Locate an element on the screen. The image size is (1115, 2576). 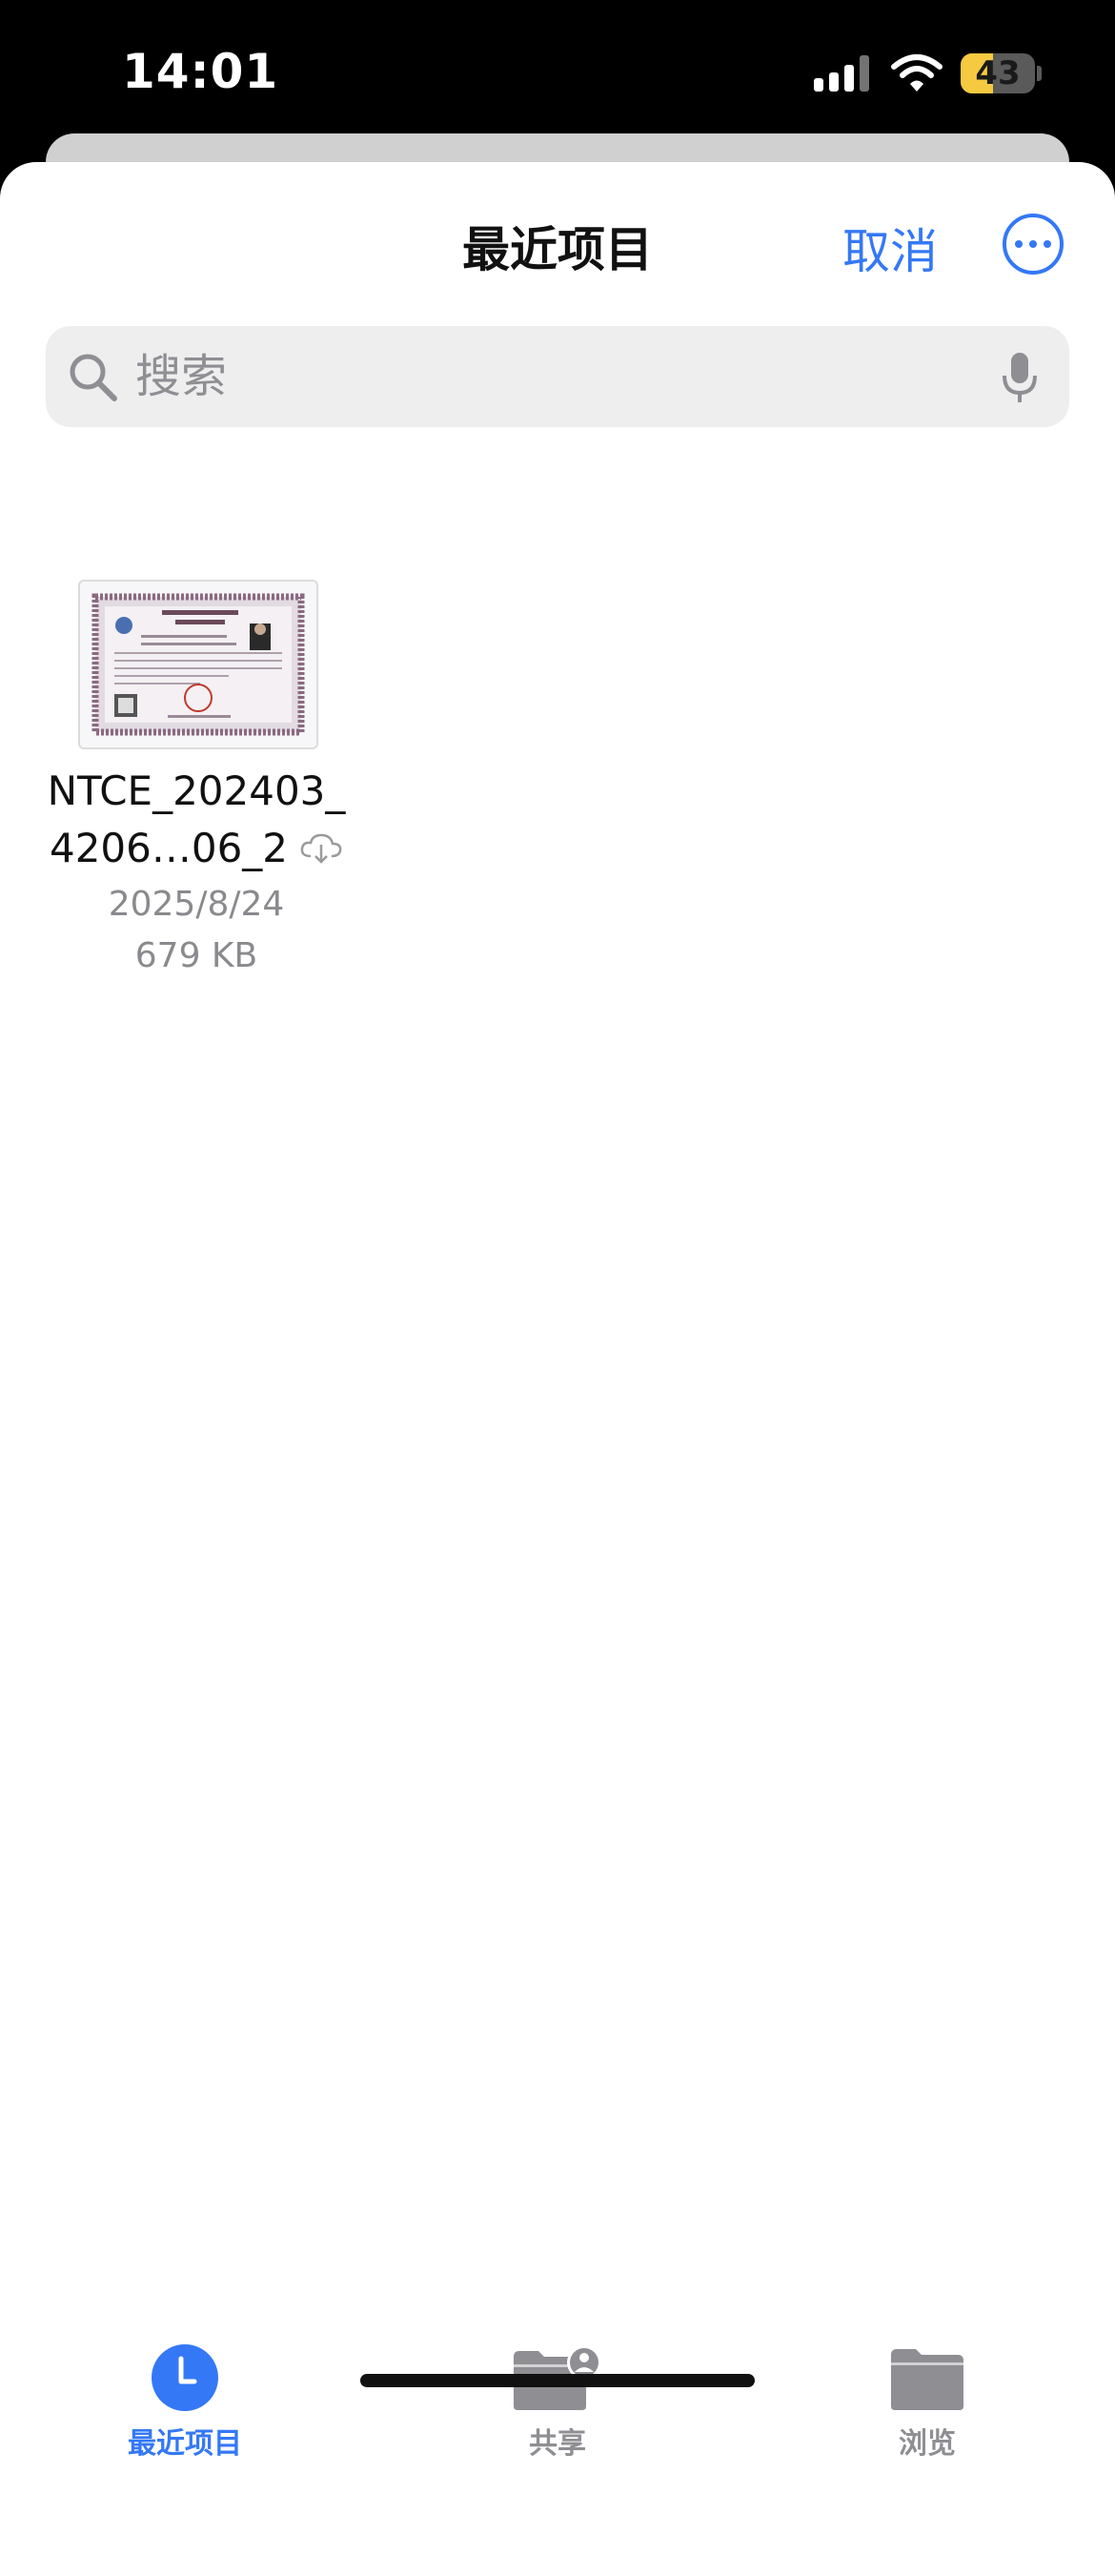
search-icon is located at coordinates (93, 377).